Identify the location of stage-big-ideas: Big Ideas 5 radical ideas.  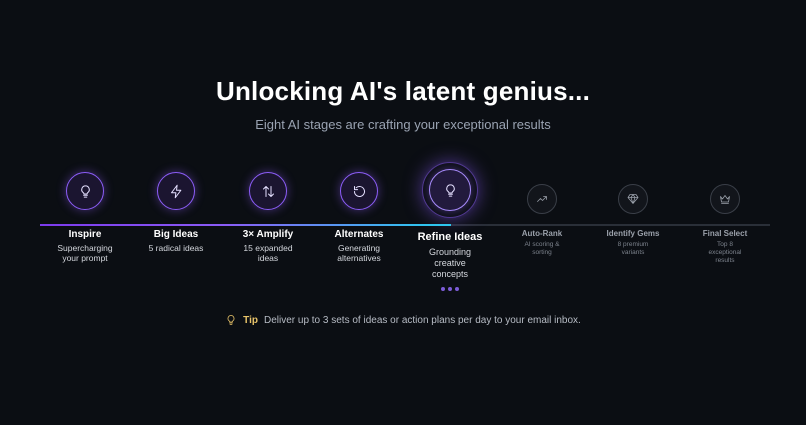
(176, 212).